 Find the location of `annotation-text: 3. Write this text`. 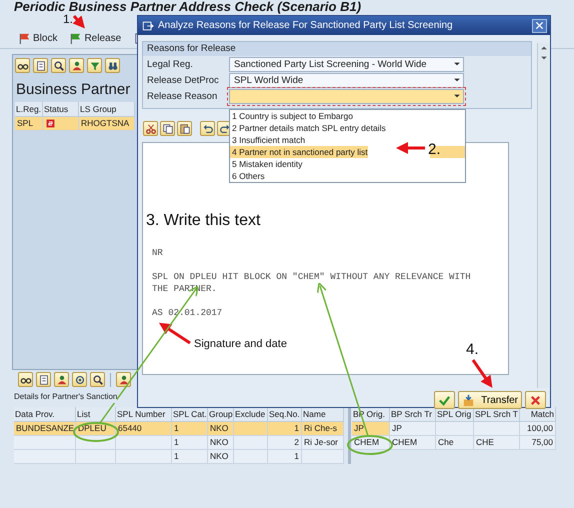

annotation-text: 3. Write this text is located at coordinates (203, 221).